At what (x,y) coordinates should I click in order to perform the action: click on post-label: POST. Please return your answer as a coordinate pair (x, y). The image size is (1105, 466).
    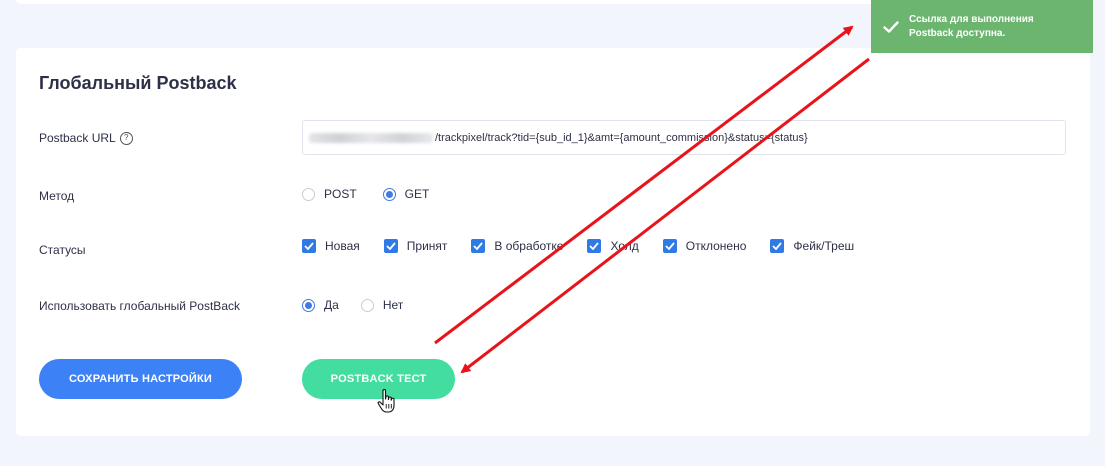
    Looking at the image, I should click on (340, 194).